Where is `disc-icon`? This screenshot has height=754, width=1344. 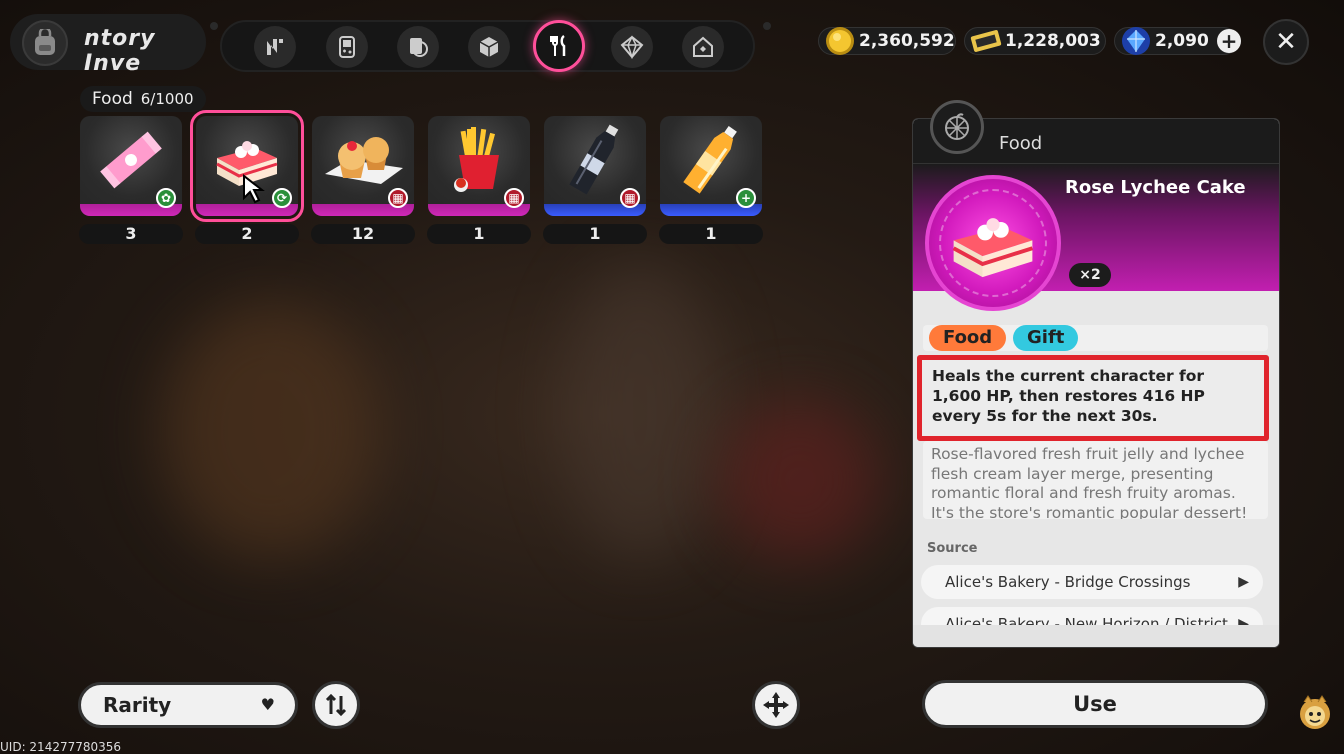
disc-icon is located at coordinates (418, 47).